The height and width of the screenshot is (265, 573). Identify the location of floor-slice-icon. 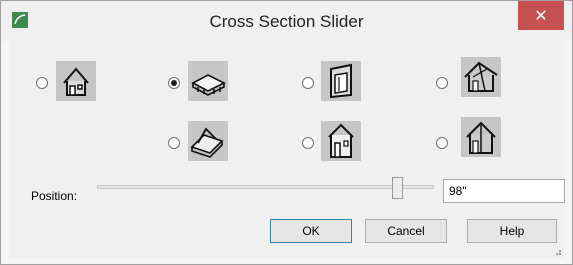
(208, 81).